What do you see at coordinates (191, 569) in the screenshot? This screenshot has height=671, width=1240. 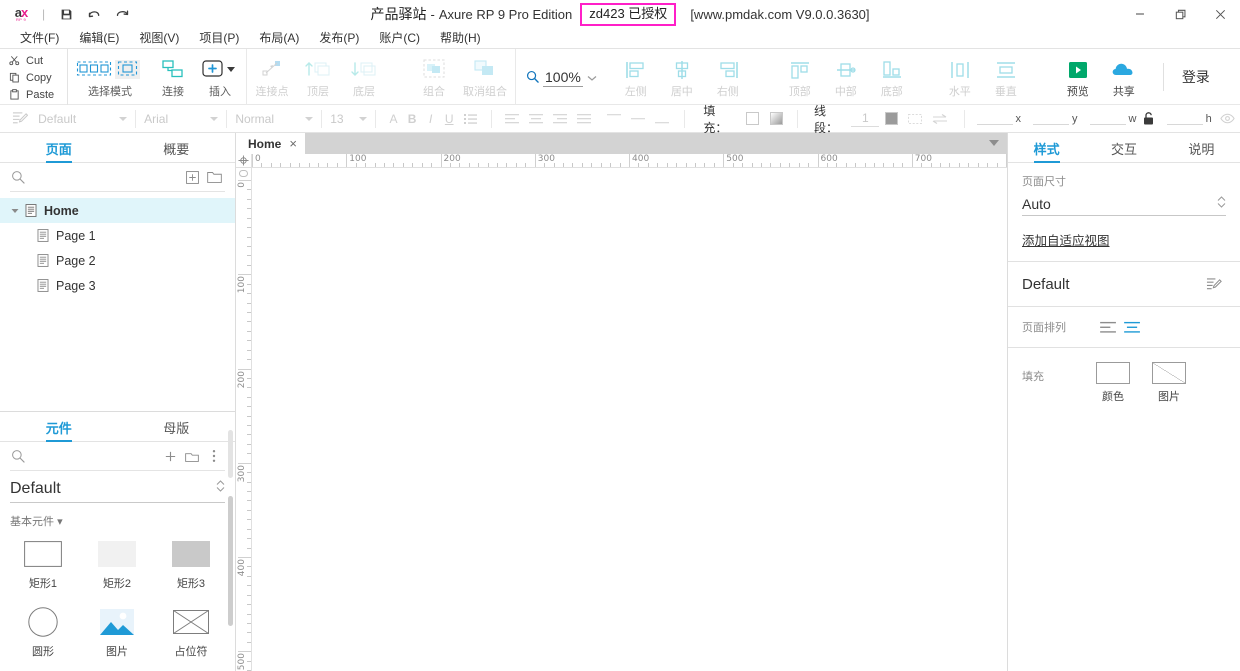 I see `widget-rectangle3: 矩形3` at bounding box center [191, 569].